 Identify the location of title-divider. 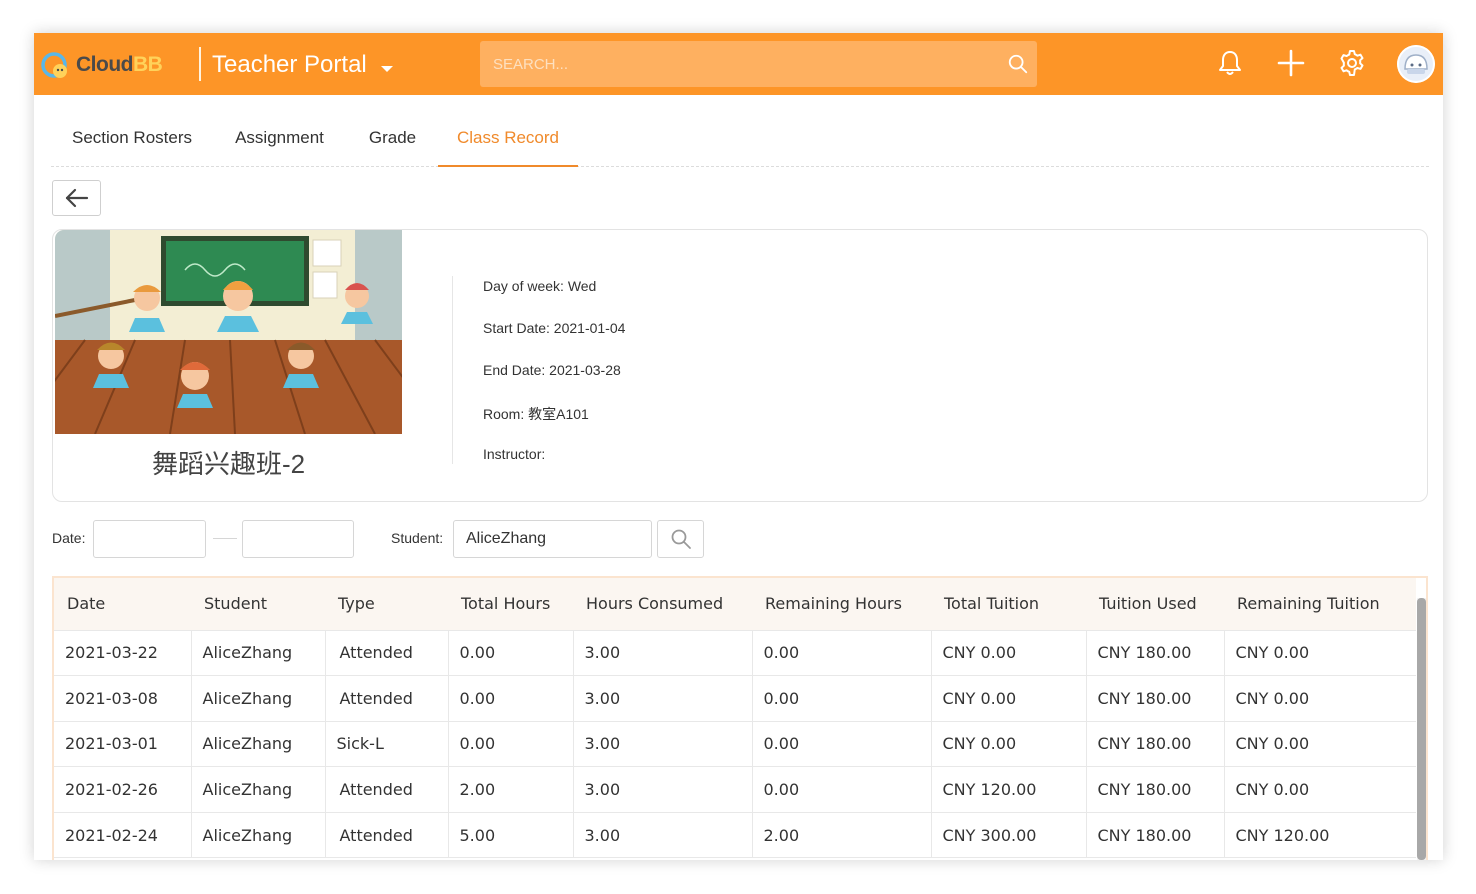
(200, 64).